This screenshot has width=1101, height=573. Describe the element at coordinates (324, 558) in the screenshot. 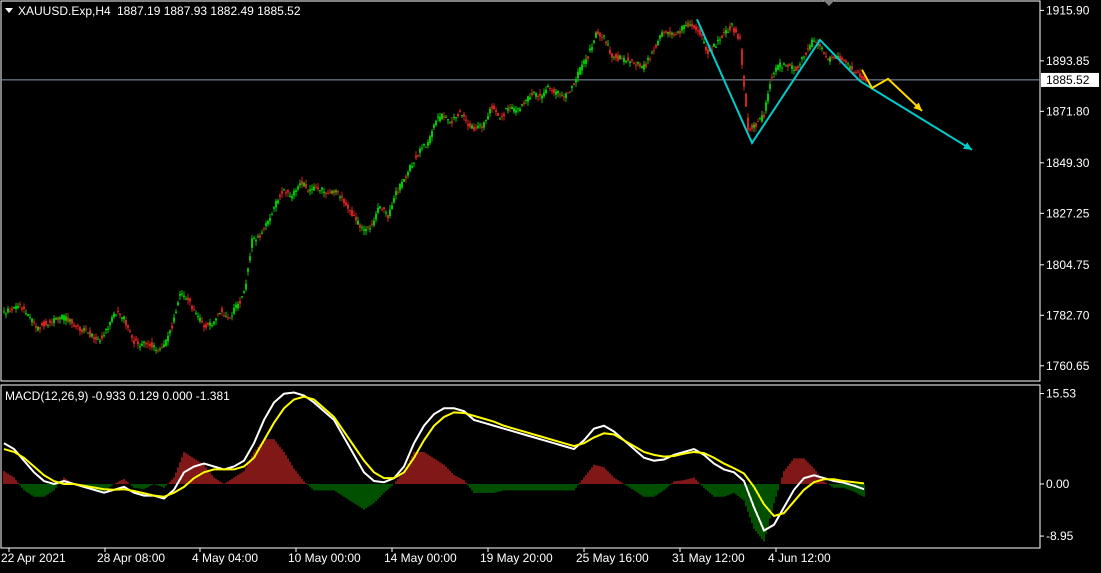

I see `time-axis-label: 10 May 00:00` at that location.